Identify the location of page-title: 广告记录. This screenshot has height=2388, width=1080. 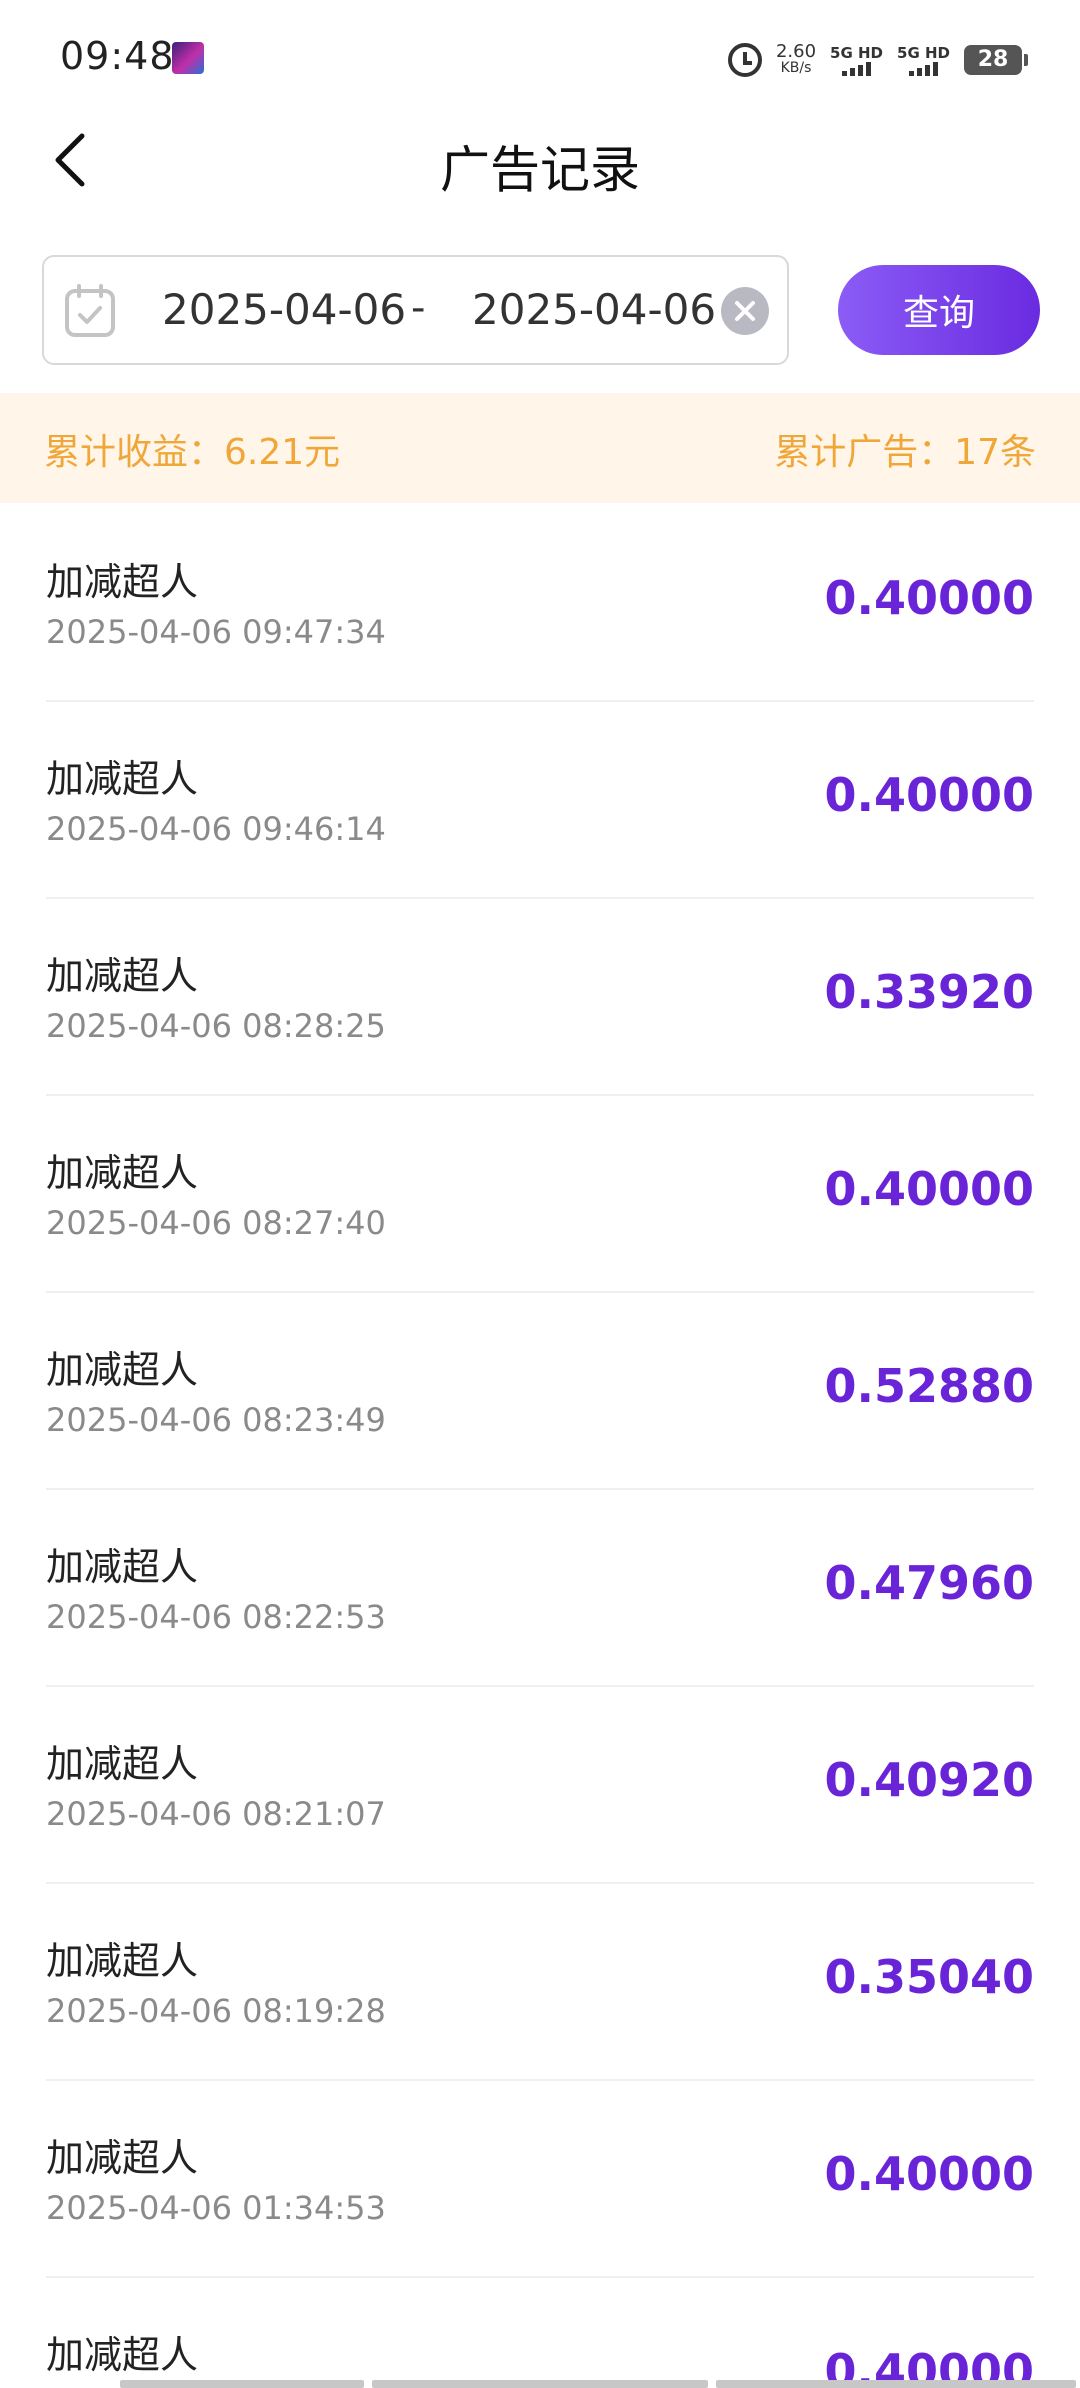
(540, 170).